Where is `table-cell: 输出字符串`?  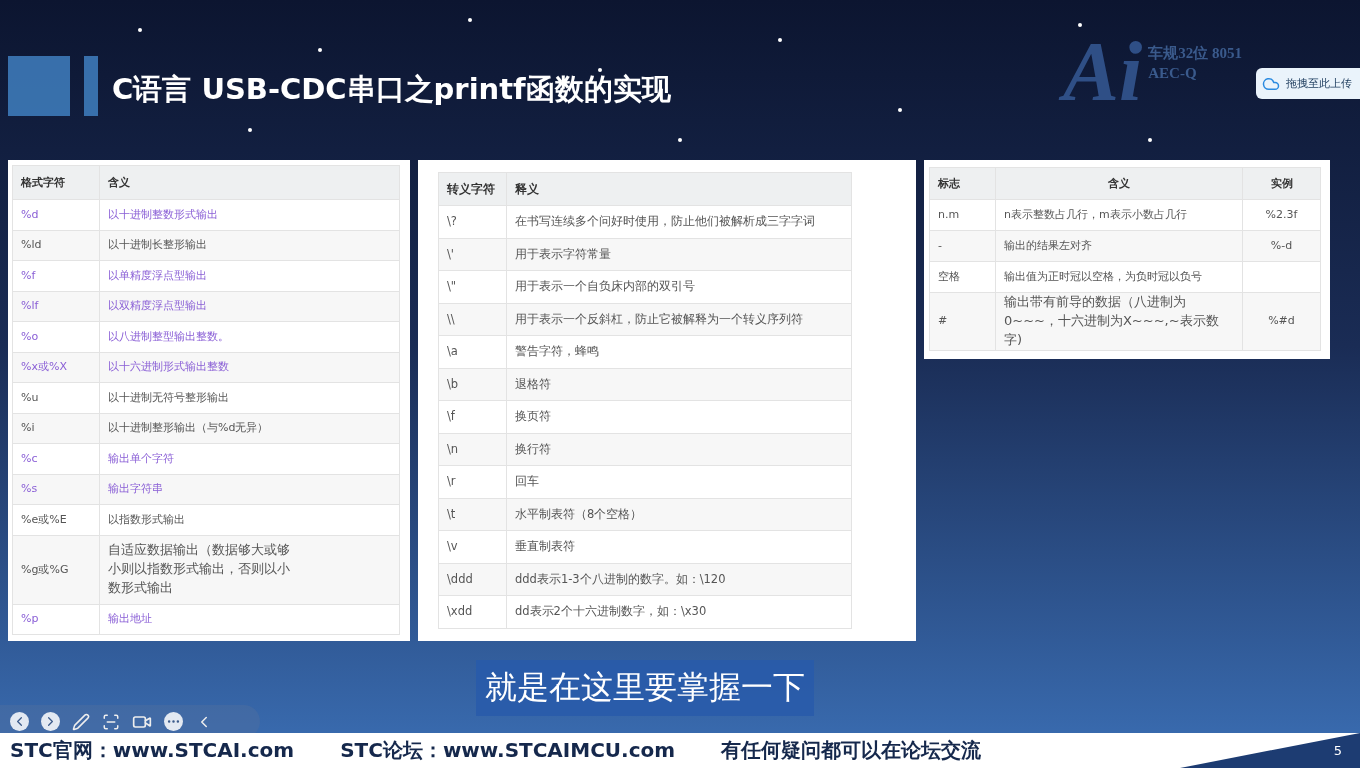
table-cell: 输出字符串 is located at coordinates (249, 489).